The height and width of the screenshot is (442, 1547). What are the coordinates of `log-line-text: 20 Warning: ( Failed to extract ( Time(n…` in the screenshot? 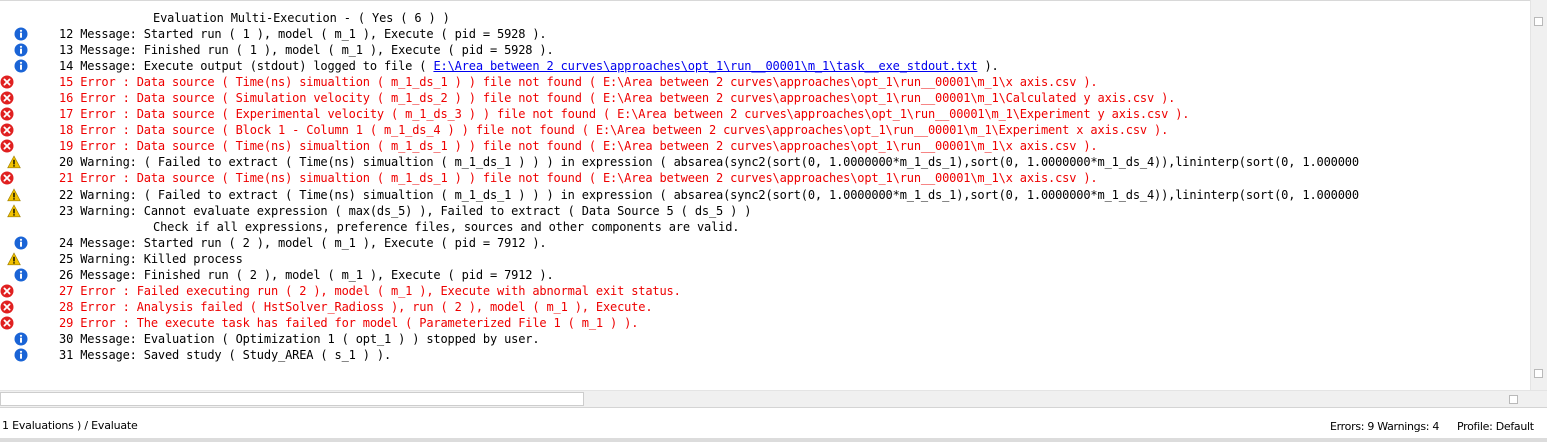 It's located at (709, 162).